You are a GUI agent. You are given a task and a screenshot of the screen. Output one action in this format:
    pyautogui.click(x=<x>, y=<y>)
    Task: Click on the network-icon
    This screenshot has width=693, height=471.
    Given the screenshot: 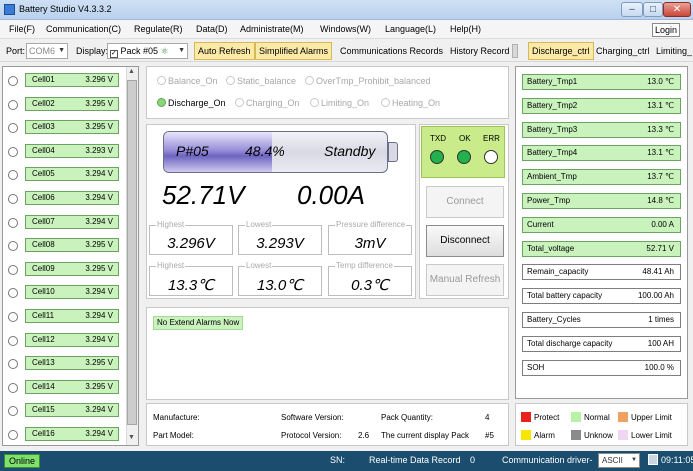 What is the action you would take?
    pyautogui.click(x=653, y=459)
    